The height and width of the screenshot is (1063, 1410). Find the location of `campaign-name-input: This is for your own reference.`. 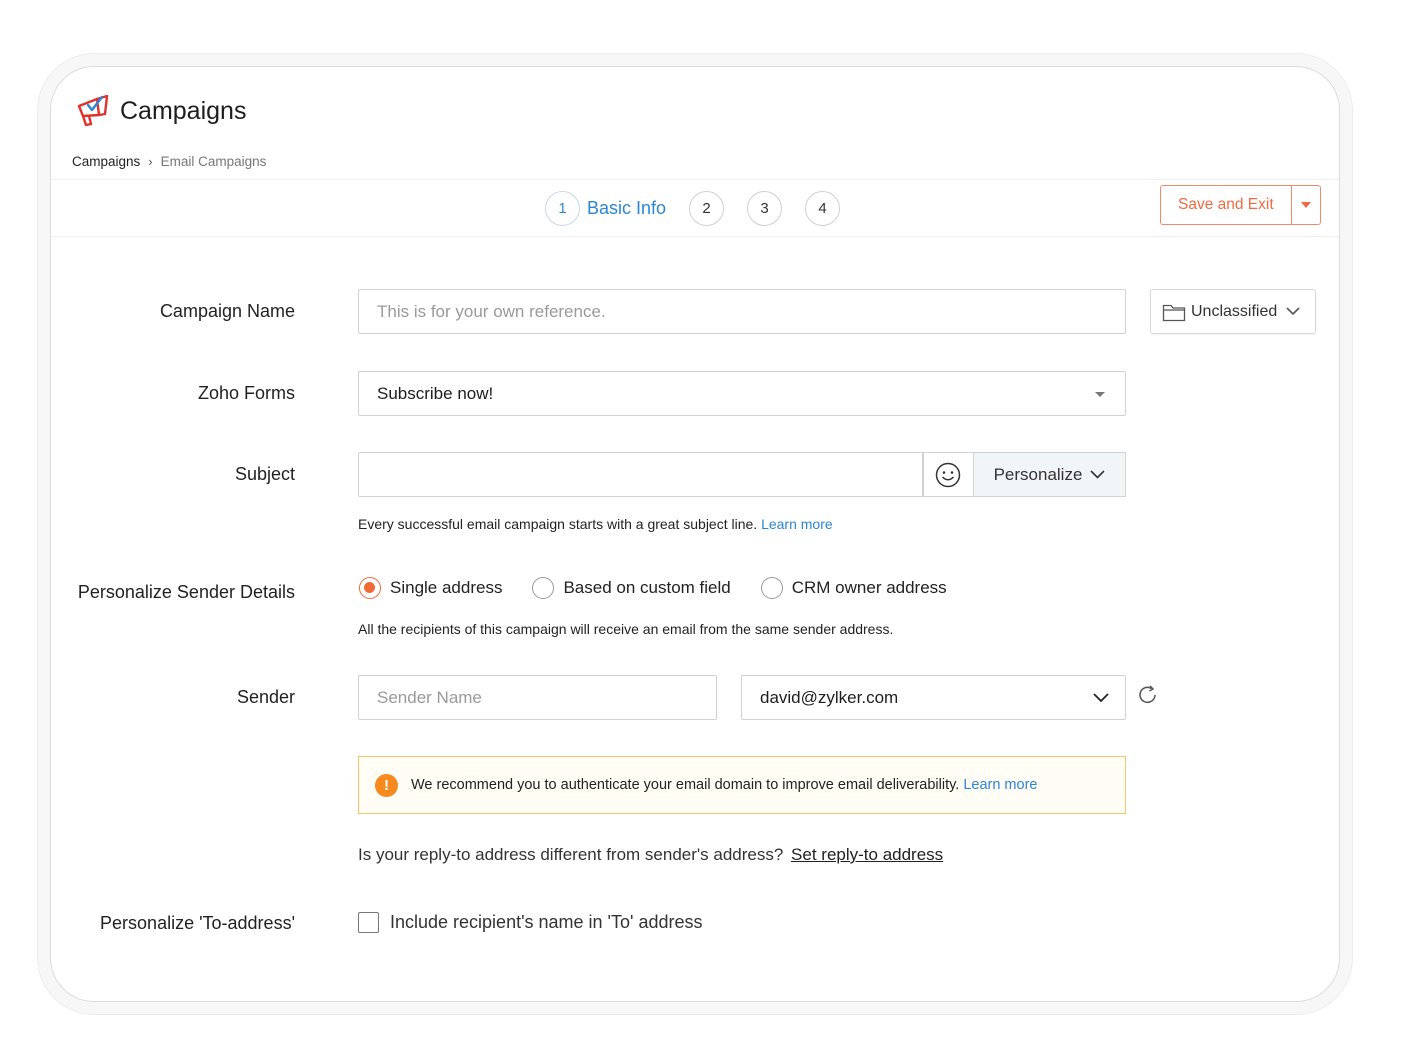

campaign-name-input: This is for your own reference. is located at coordinates (742, 311).